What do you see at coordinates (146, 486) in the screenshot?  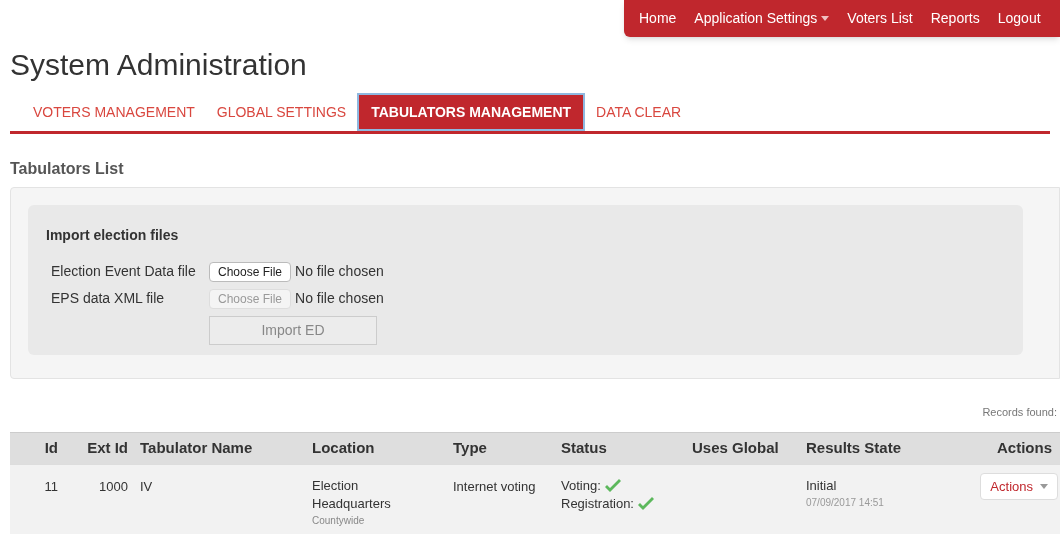 I see `table-cell: IV` at bounding box center [146, 486].